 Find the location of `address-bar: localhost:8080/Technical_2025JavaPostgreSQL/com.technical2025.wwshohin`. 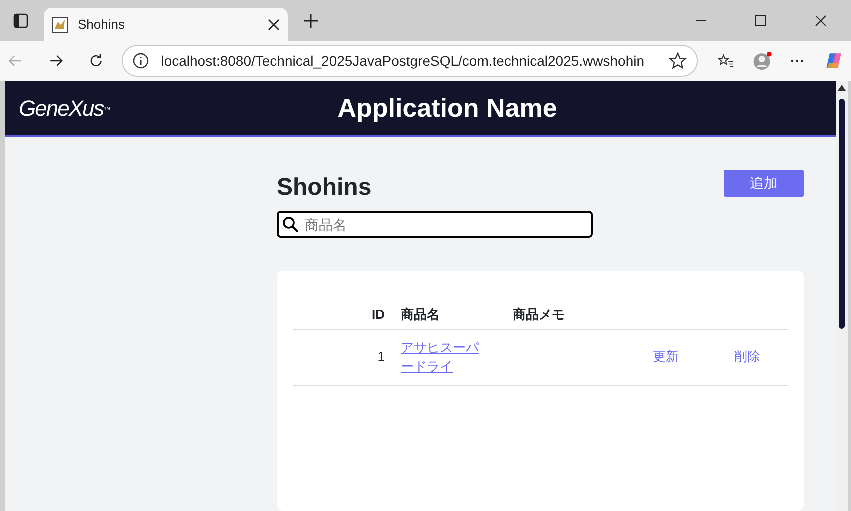

address-bar: localhost:8080/Technical_2025JavaPostgreSQL/com.technical2025.wwshohin is located at coordinates (410, 61).